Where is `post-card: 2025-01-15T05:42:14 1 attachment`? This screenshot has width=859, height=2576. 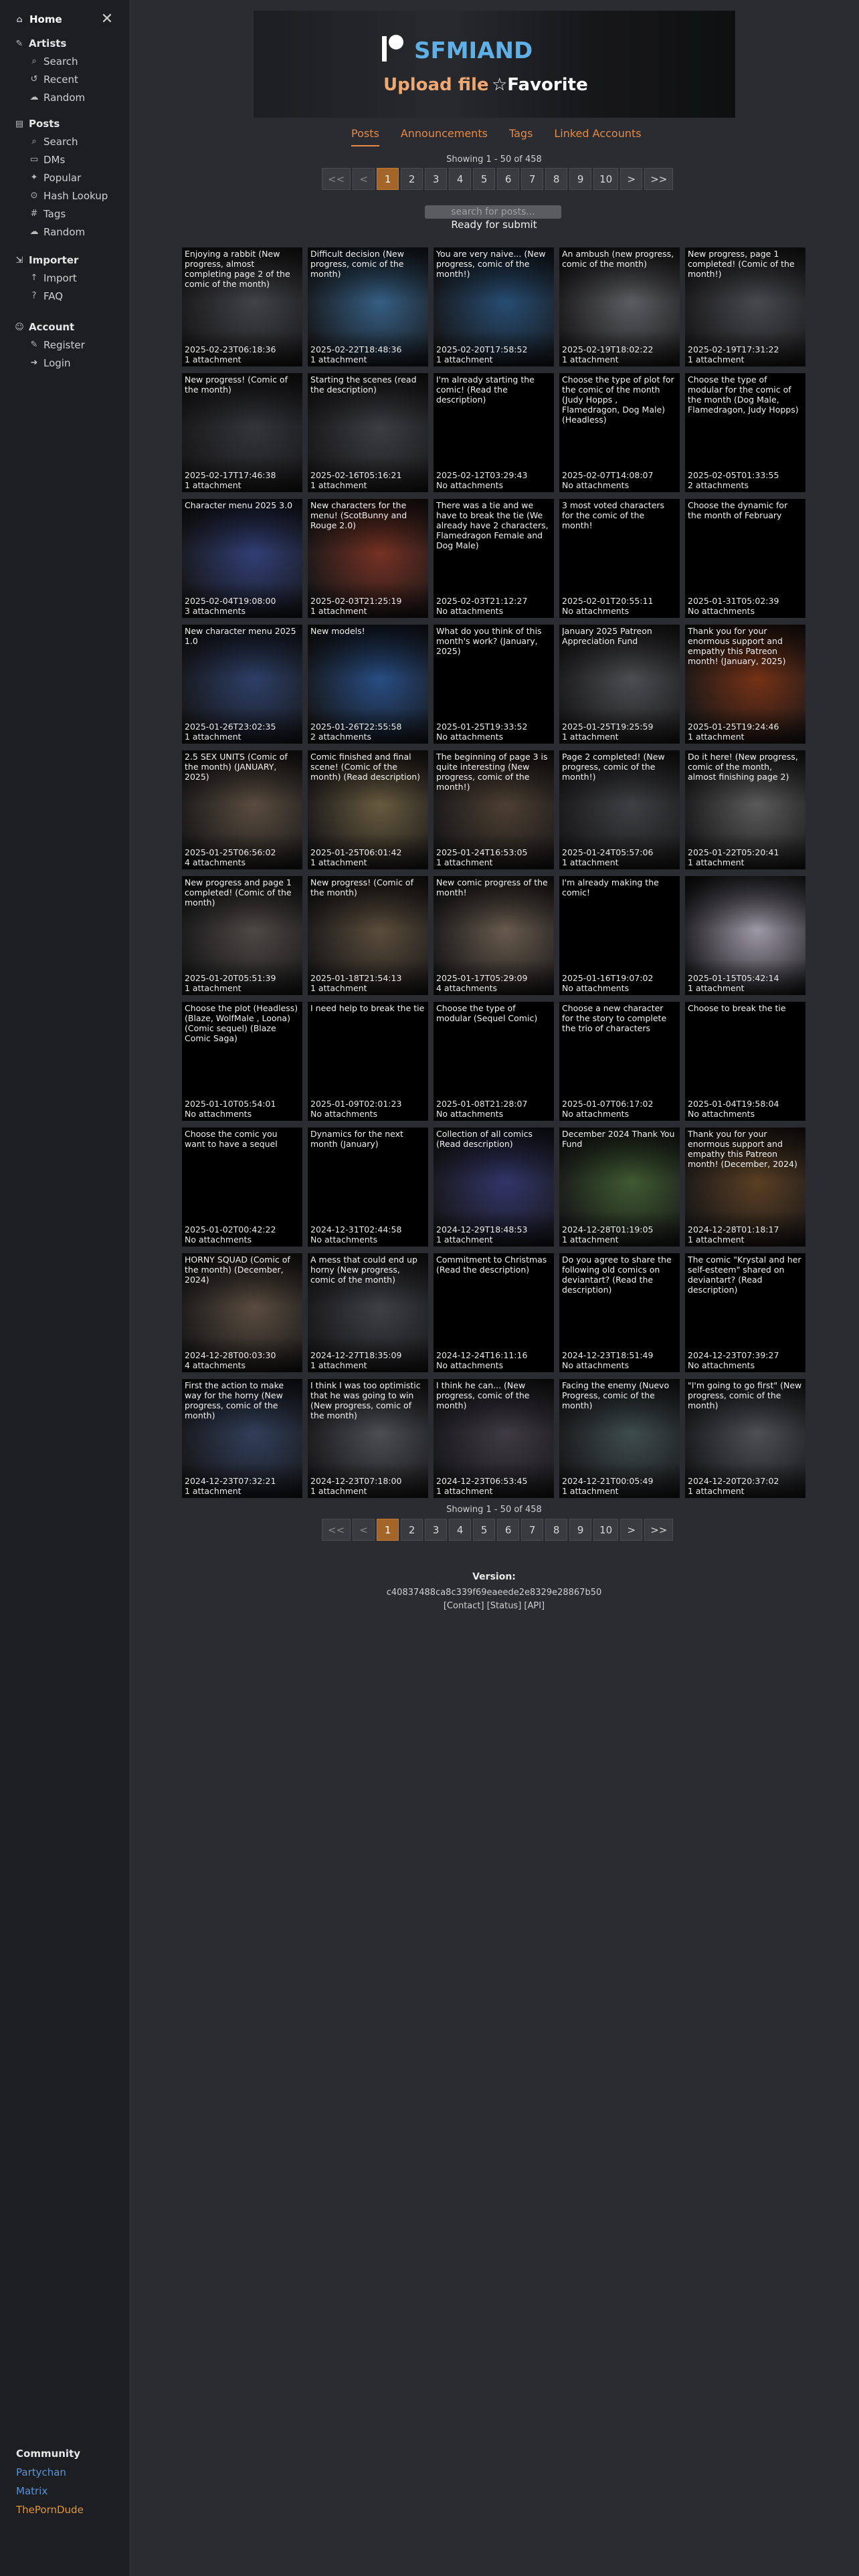 post-card: 2025-01-15T05:42:14 1 attachment is located at coordinates (745, 935).